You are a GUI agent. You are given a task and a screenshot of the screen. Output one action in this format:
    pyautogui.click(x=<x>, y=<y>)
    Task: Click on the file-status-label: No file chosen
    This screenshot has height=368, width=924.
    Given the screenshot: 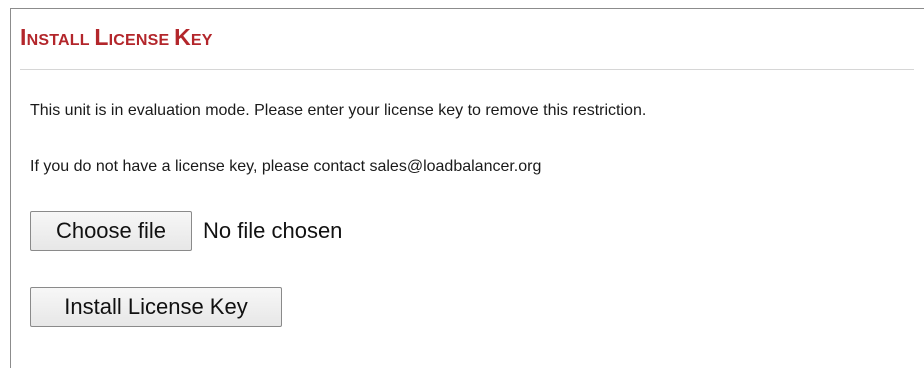 What is the action you would take?
    pyautogui.click(x=273, y=230)
    